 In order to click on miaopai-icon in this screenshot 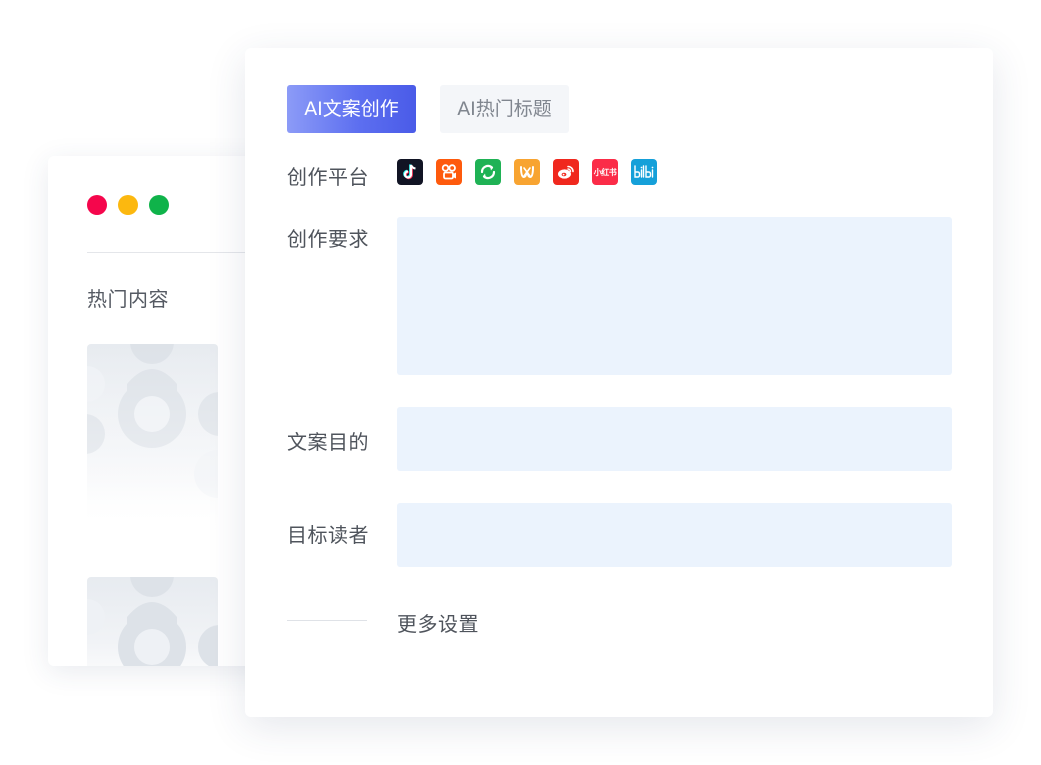, I will do `click(527, 172)`.